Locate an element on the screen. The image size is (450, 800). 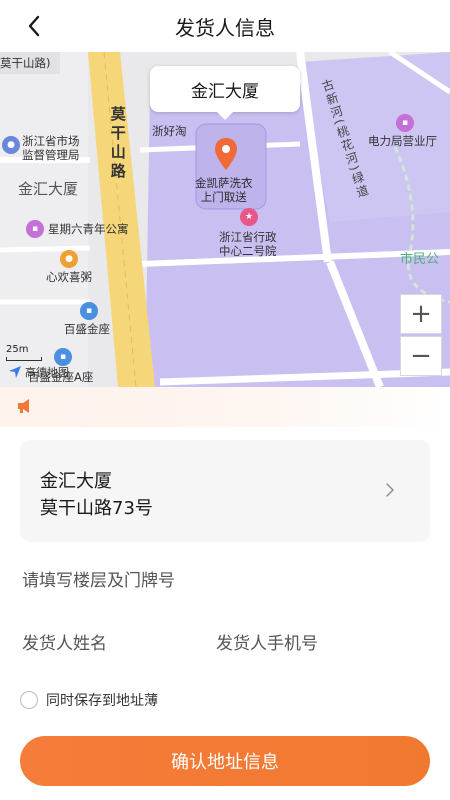
header: 发货人信息 is located at coordinates (225, 26).